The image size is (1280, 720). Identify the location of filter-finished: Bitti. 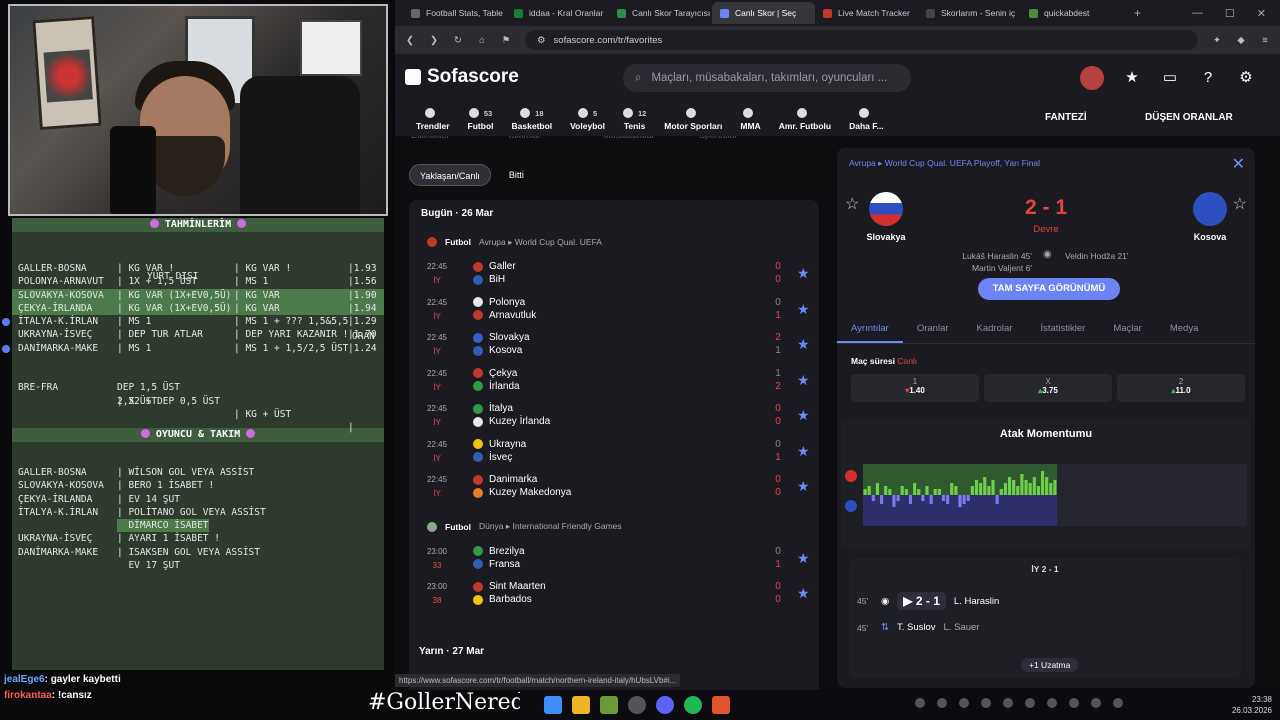
(516, 175).